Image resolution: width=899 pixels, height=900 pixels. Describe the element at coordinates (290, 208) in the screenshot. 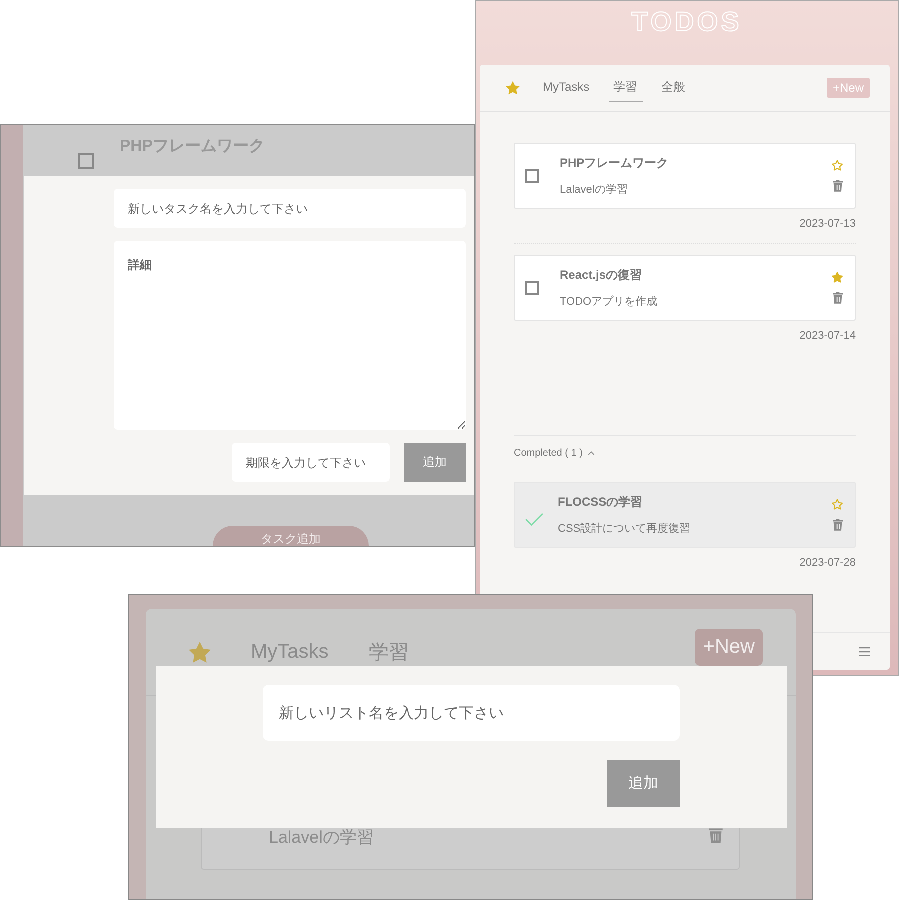

I see `task-name-field: 新しいタスク名を入力して下さい` at that location.